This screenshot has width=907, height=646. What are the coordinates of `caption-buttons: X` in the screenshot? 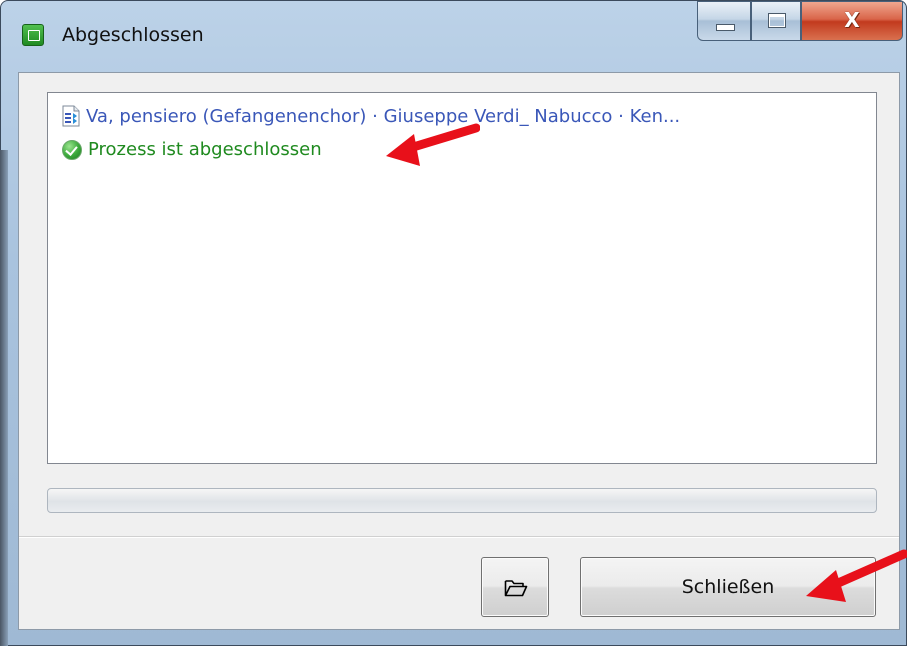 It's located at (800, 21).